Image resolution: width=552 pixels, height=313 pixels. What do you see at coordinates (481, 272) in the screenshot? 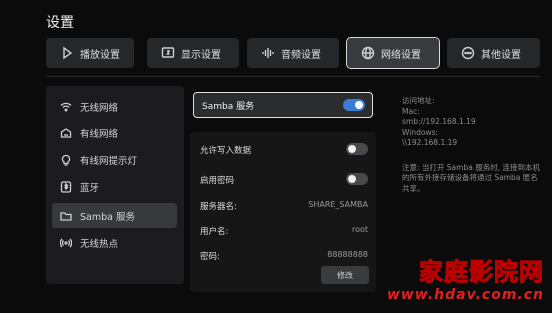
I see `watermark-title: 家庭影院网` at bounding box center [481, 272].